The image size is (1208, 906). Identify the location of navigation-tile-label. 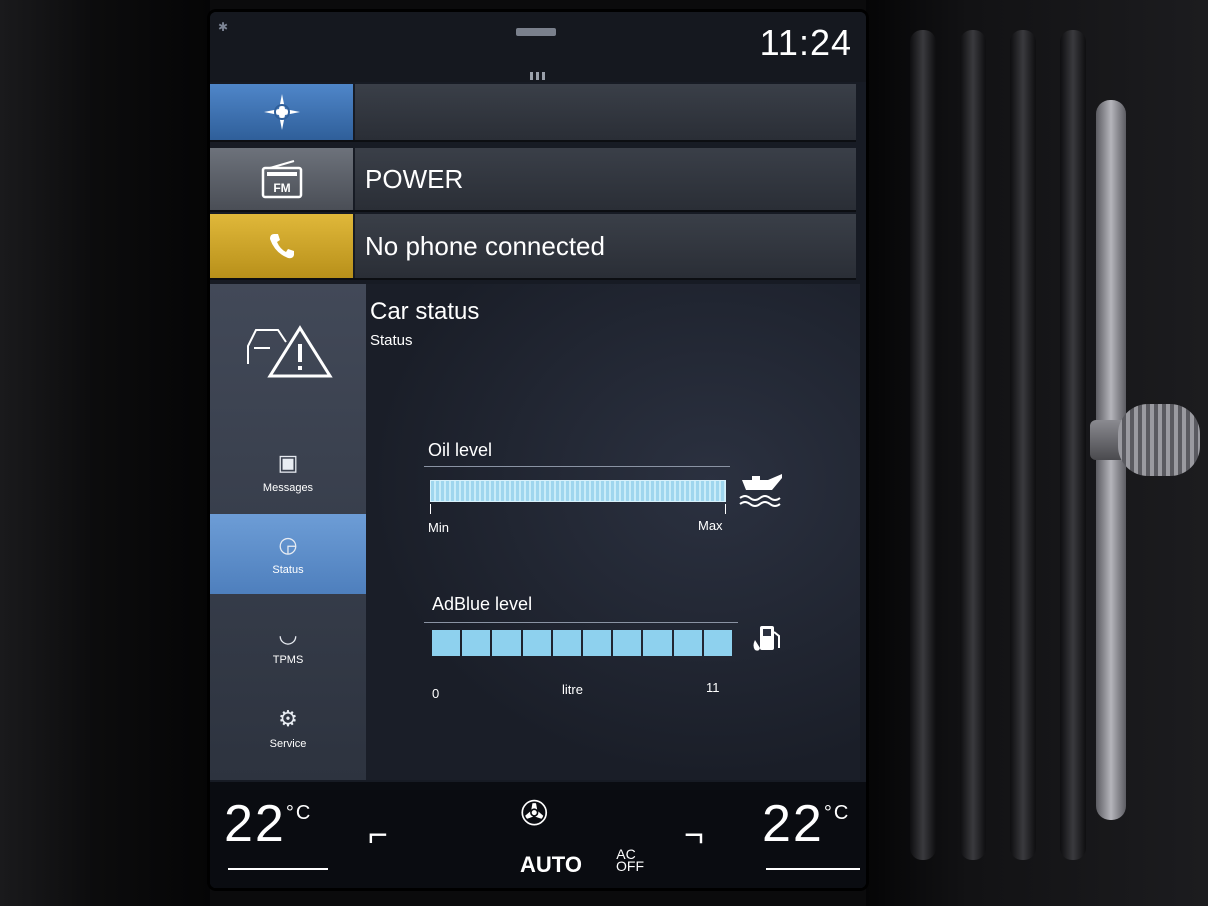
(605, 112).